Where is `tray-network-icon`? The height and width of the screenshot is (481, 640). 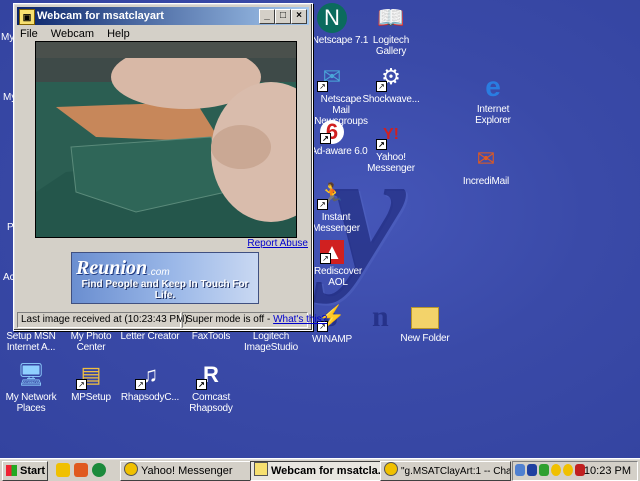 tray-network-icon is located at coordinates (532, 470).